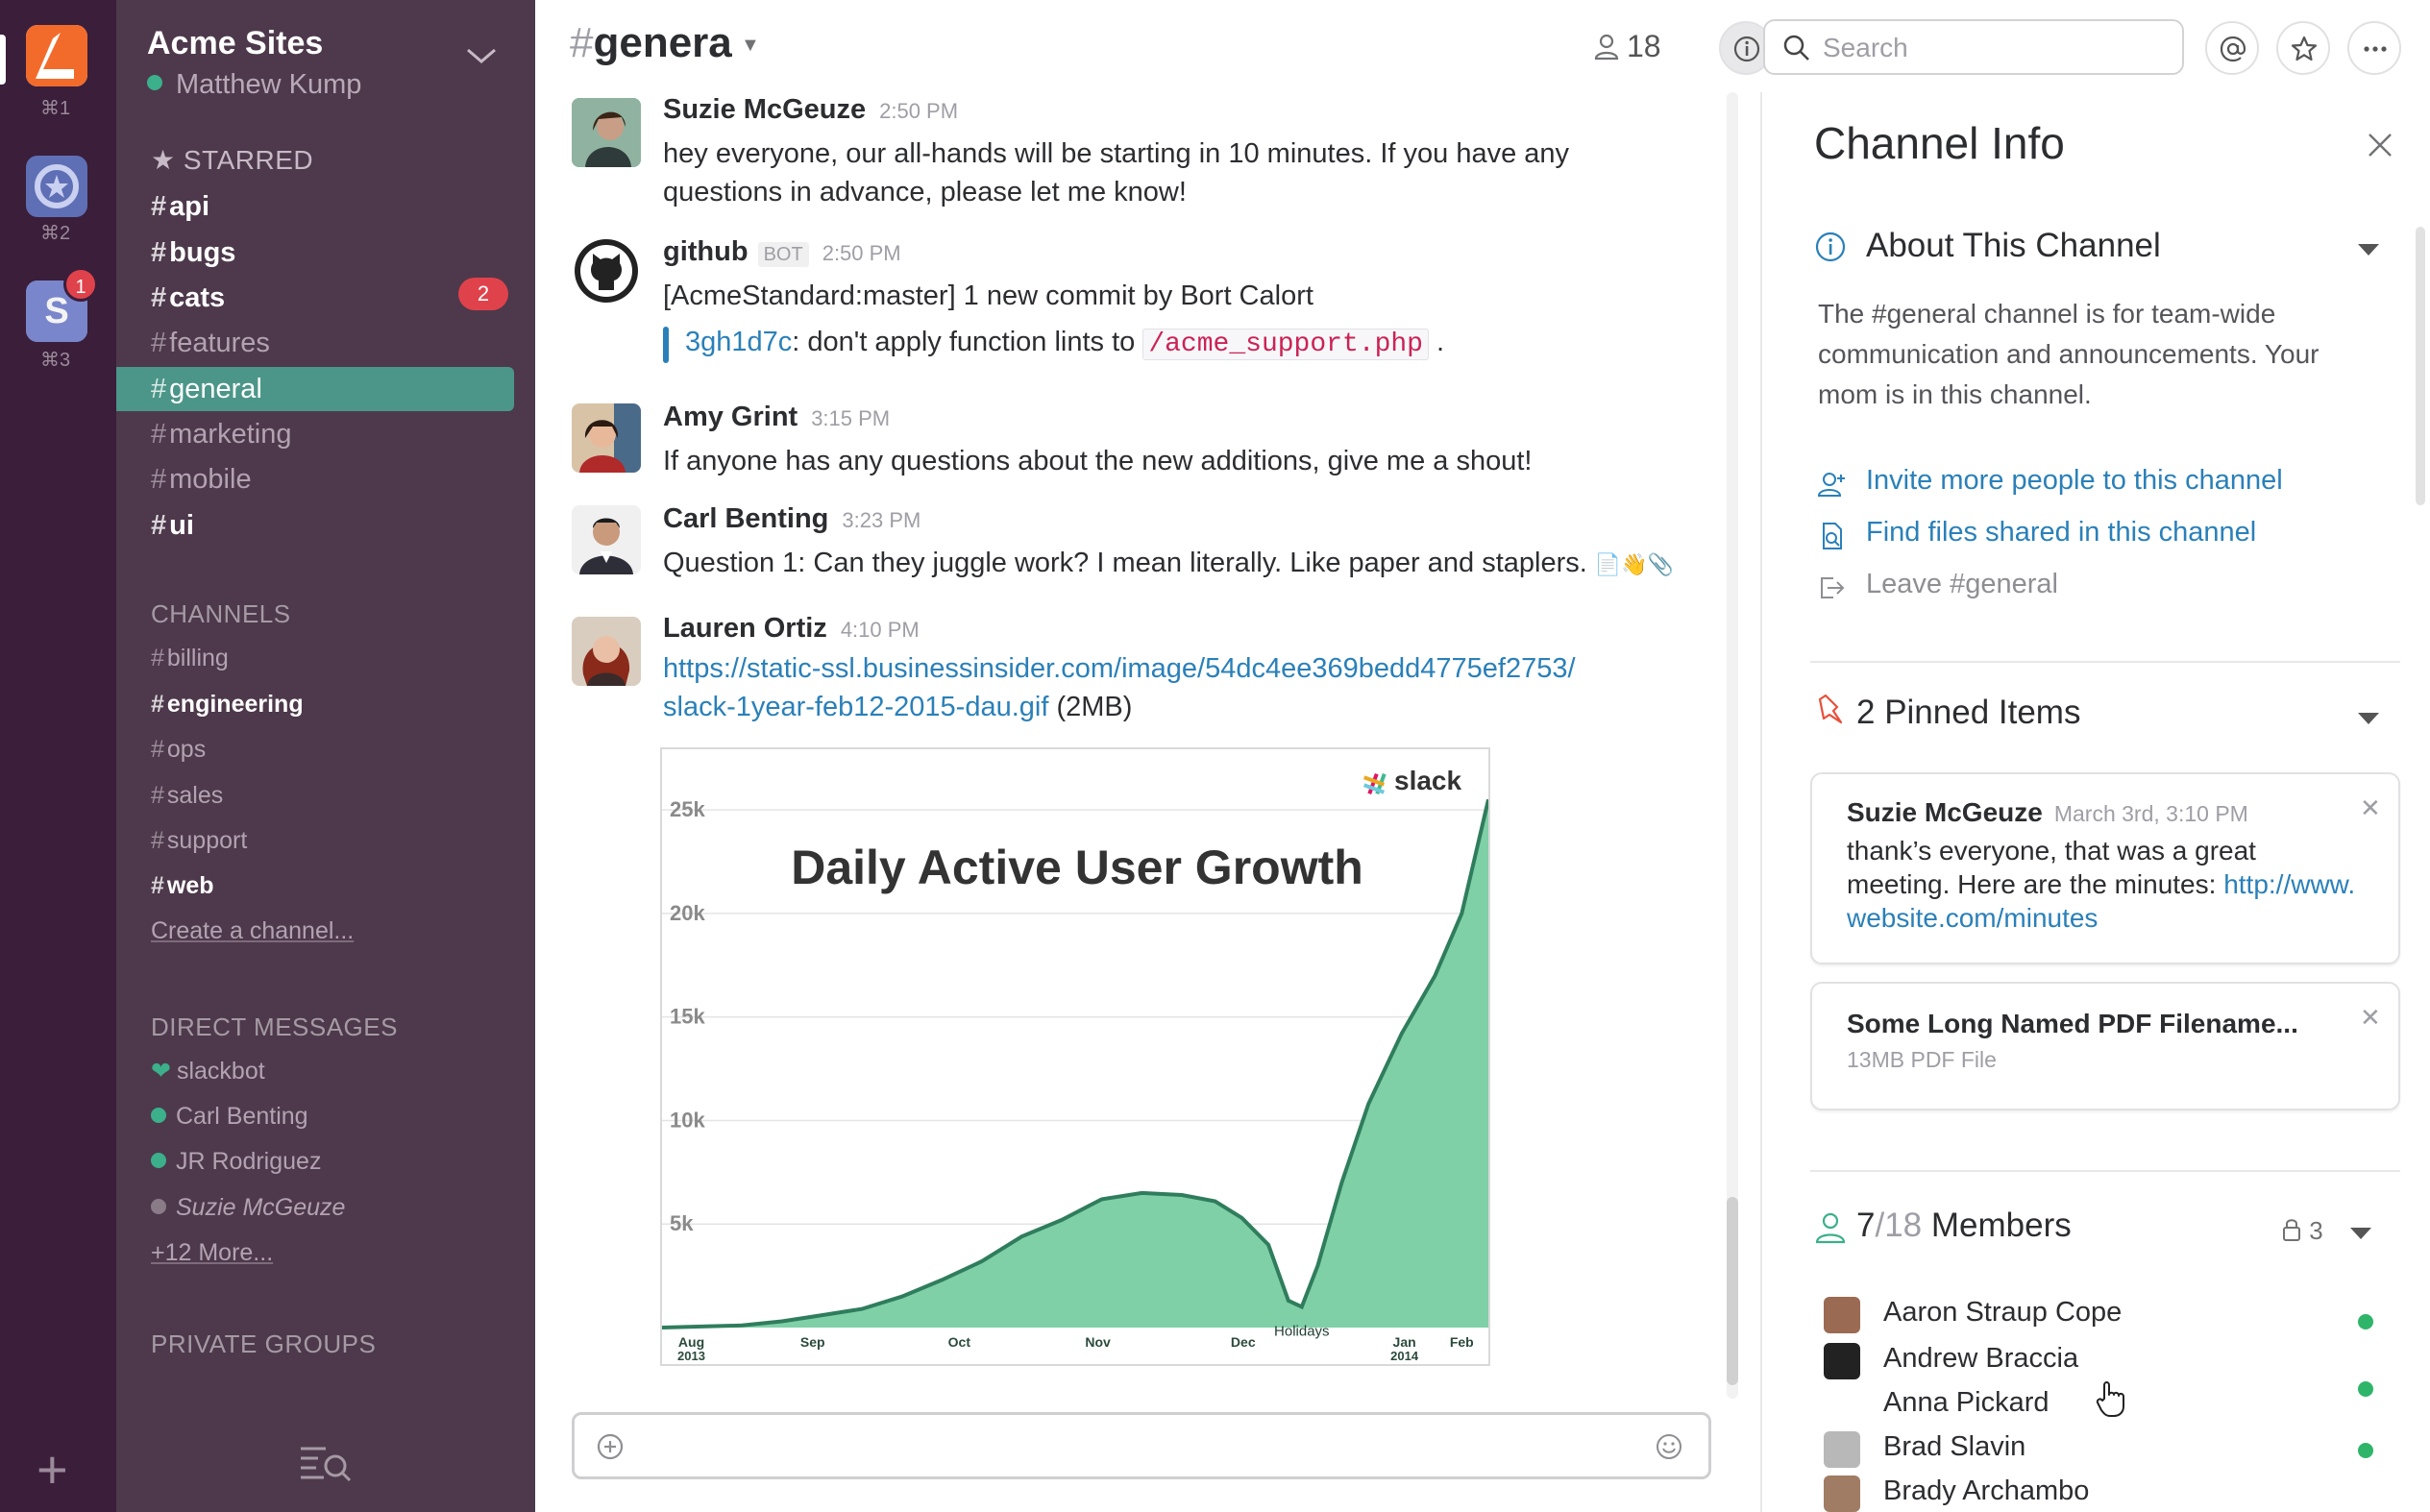  Describe the element at coordinates (610, 1446) in the screenshot. I see `attach-plus-icon` at that location.